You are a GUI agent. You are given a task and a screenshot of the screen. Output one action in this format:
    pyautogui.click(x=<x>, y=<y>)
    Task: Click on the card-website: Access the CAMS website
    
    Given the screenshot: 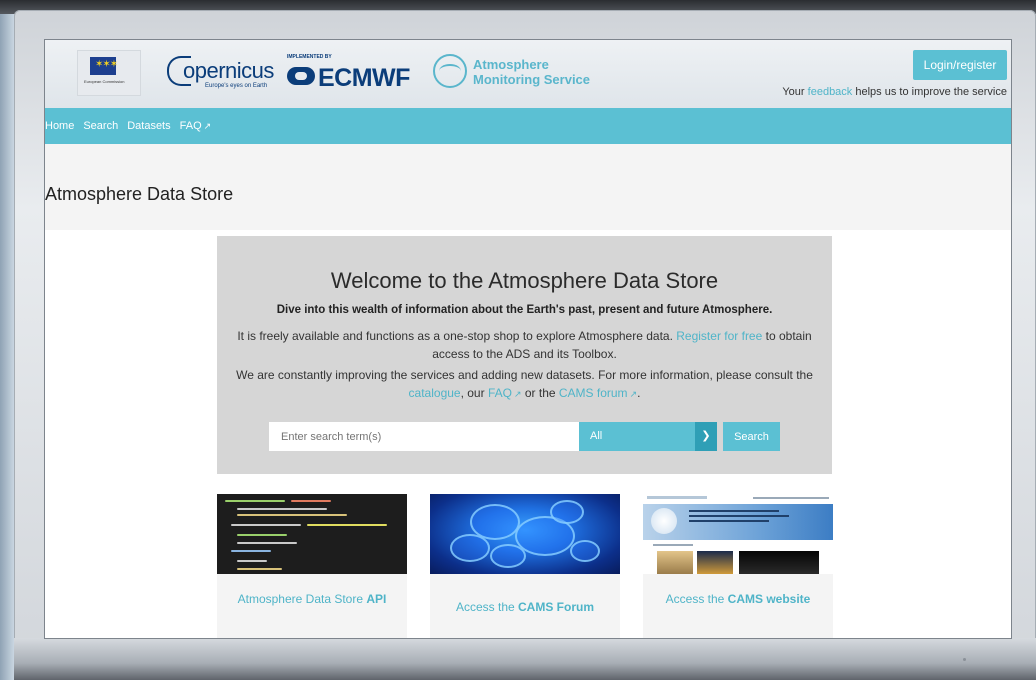 What is the action you would take?
    pyautogui.click(x=738, y=566)
    